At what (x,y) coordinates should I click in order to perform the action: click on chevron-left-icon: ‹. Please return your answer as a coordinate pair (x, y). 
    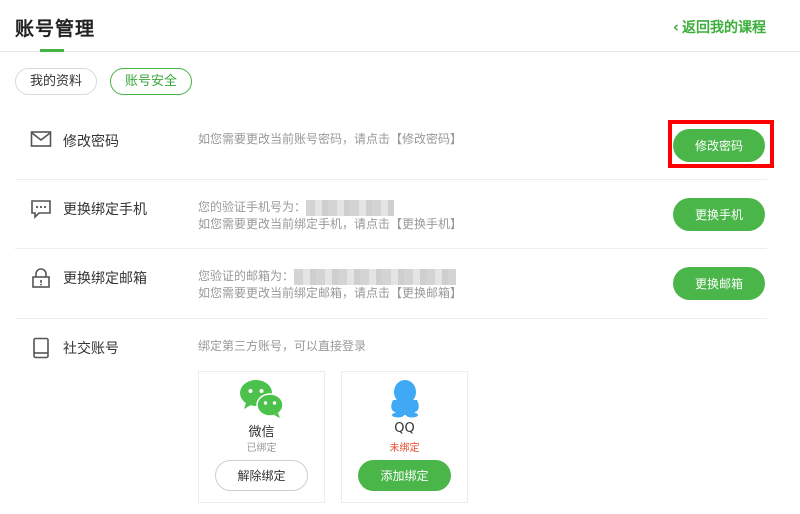
    Looking at the image, I should click on (675, 27).